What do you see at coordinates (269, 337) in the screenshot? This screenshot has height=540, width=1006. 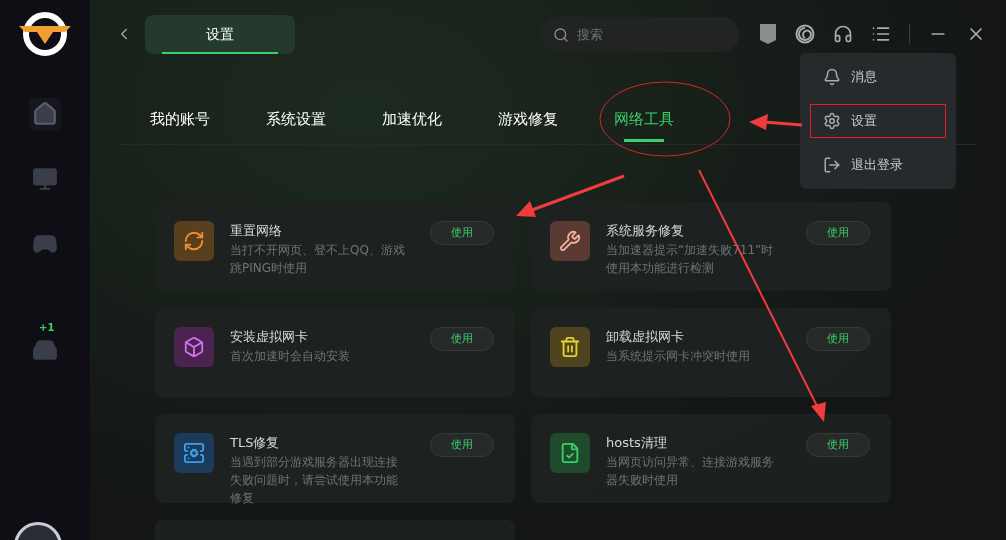 I see `tool-title: 安装虚拟网卡` at bounding box center [269, 337].